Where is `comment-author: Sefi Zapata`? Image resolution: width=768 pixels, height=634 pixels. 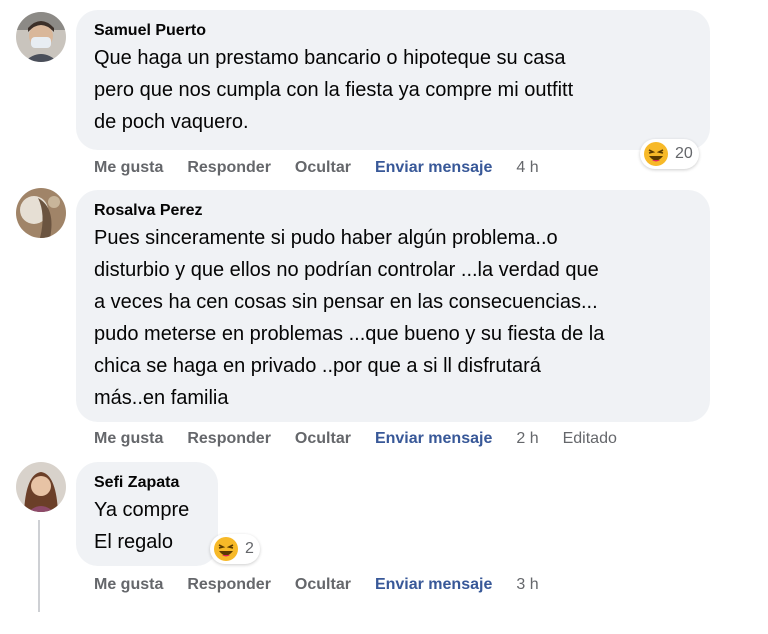
comment-author: Sefi Zapata is located at coordinates (147, 483).